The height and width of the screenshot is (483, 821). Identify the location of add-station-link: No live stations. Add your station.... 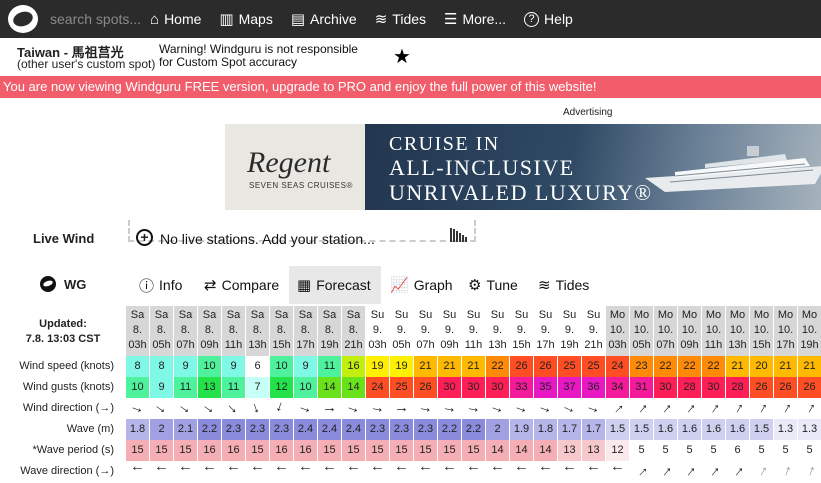
(267, 239).